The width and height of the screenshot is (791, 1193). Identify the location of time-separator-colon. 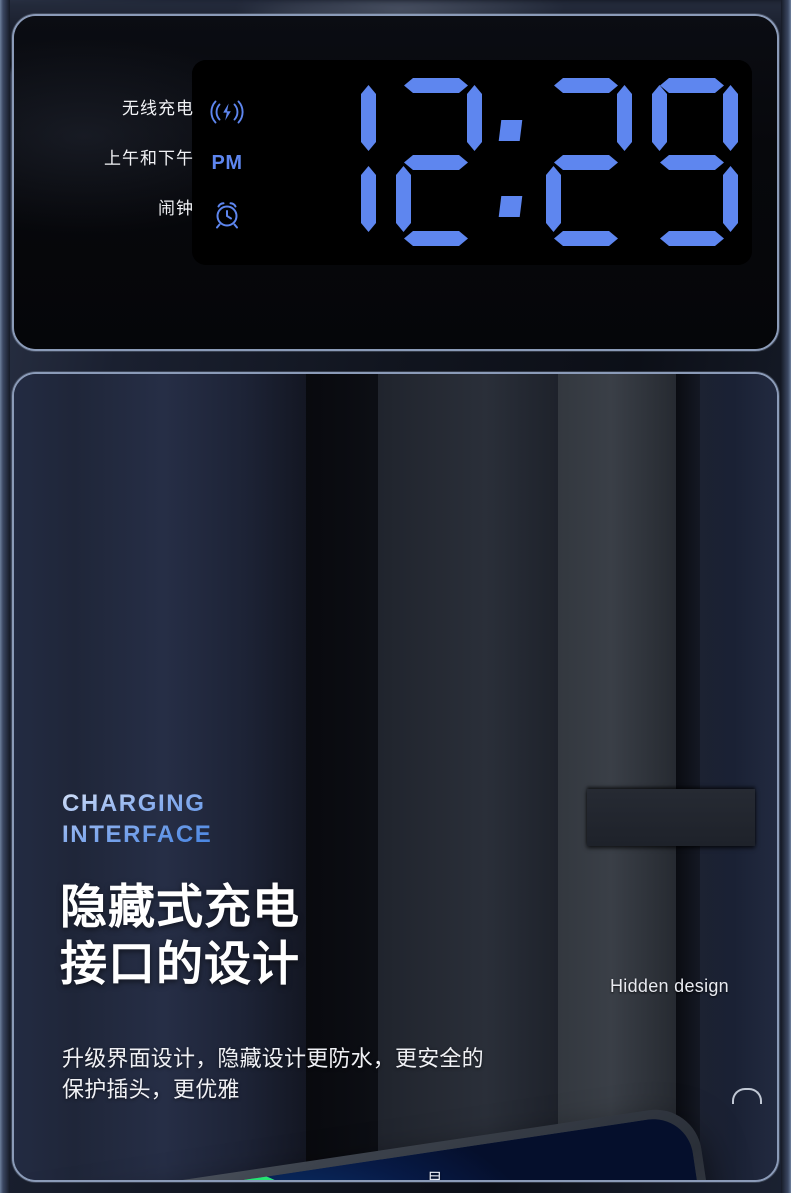
(511, 162).